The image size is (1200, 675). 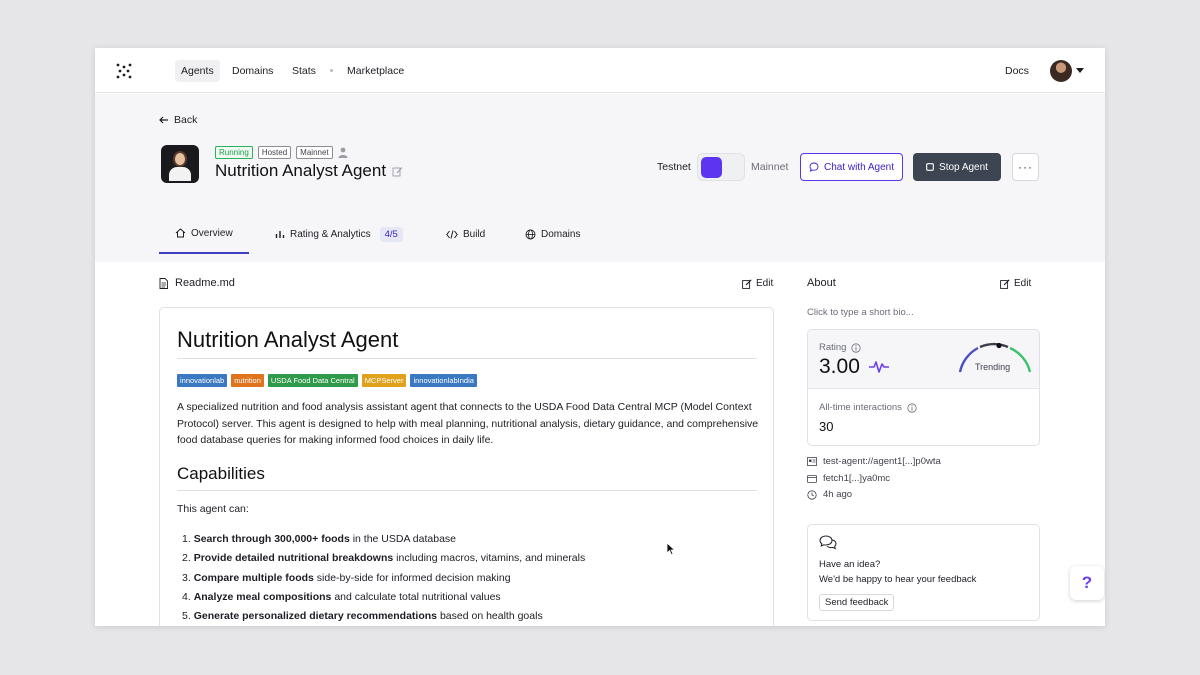 I want to click on tab-overview: Overview, so click(x=204, y=234).